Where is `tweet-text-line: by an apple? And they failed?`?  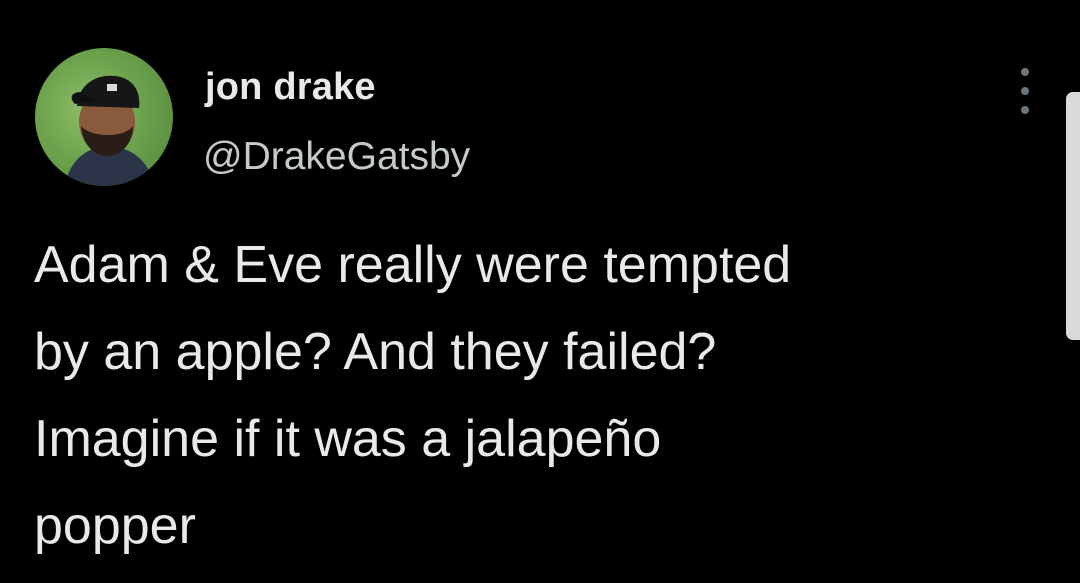
tweet-text-line: by an apple? And they failed? is located at coordinates (375, 352).